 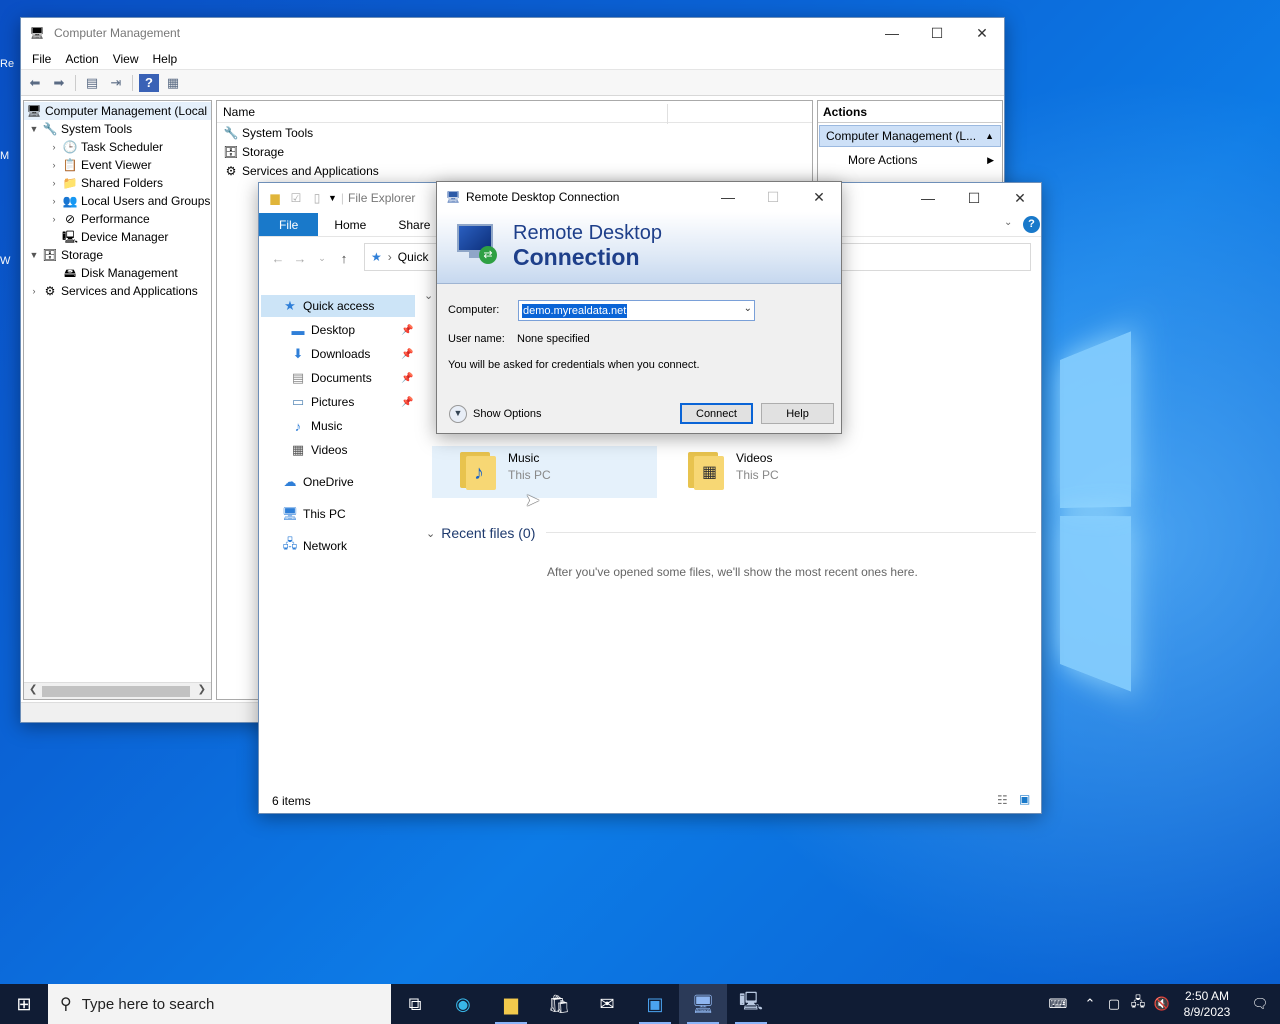 I want to click on tree-shared-folders: › 📁 Shared Folders, so click(x=106, y=183).